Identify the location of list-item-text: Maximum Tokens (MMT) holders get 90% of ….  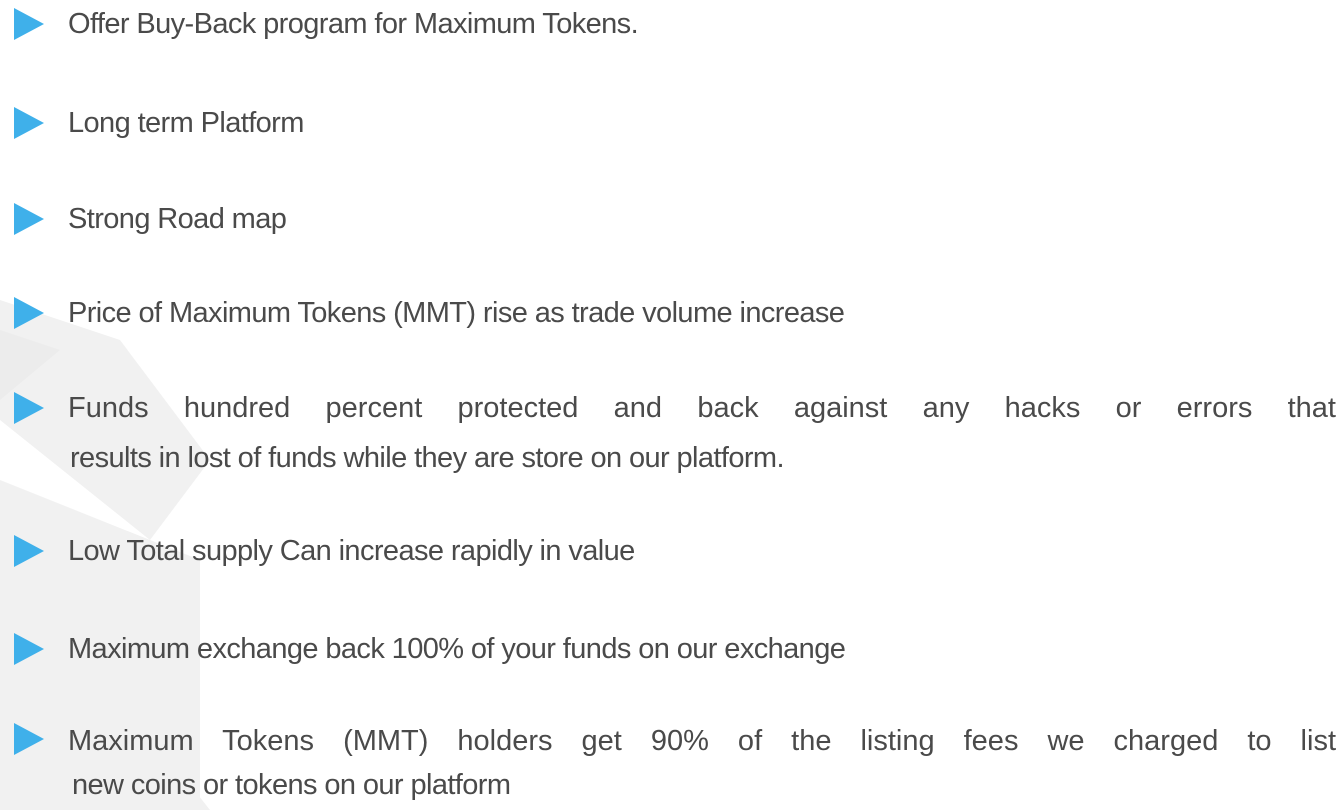
(702, 741).